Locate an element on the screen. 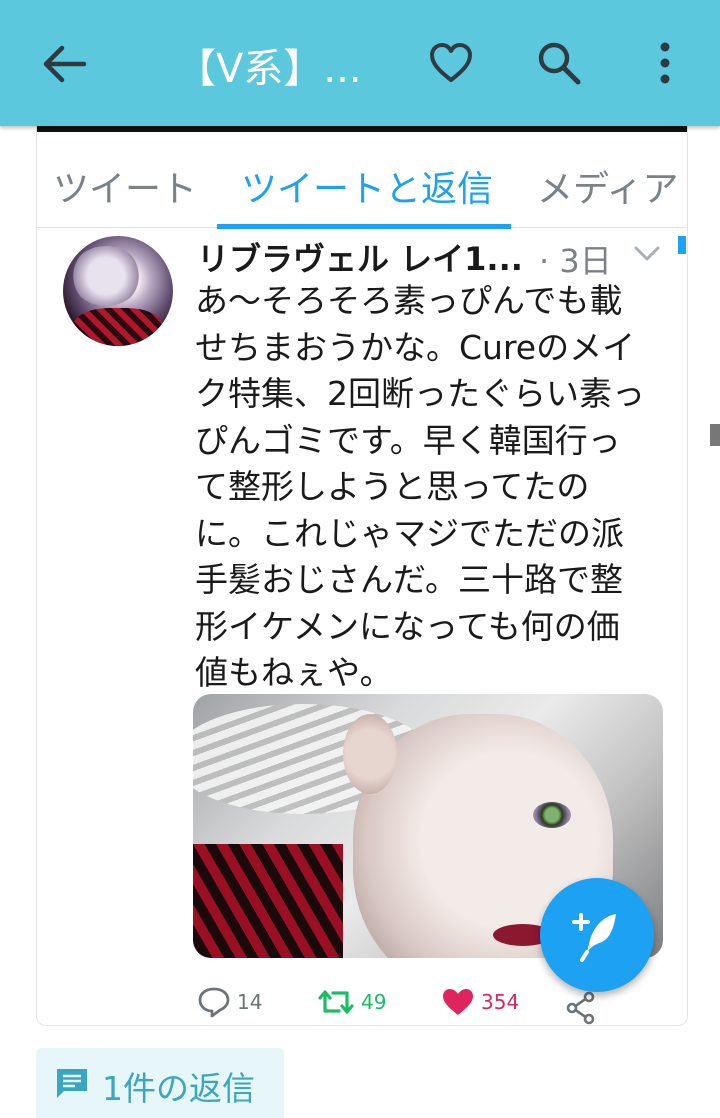 The image size is (720, 1118). chevron-down-icon is located at coordinates (647, 254).